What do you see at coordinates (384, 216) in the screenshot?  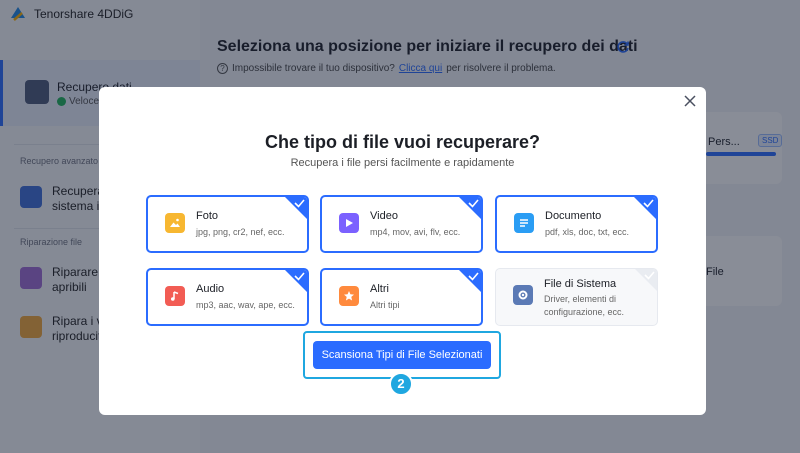 I see `card-name: Video` at bounding box center [384, 216].